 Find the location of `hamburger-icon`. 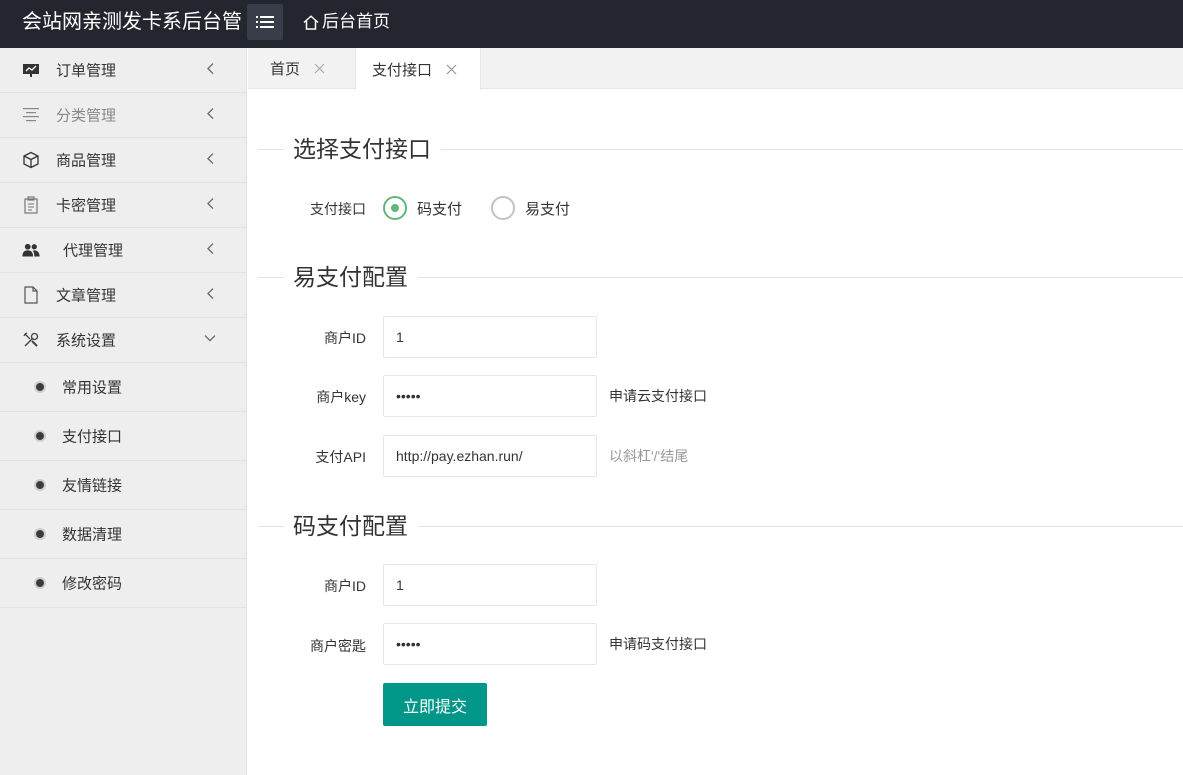

hamburger-icon is located at coordinates (265, 22).